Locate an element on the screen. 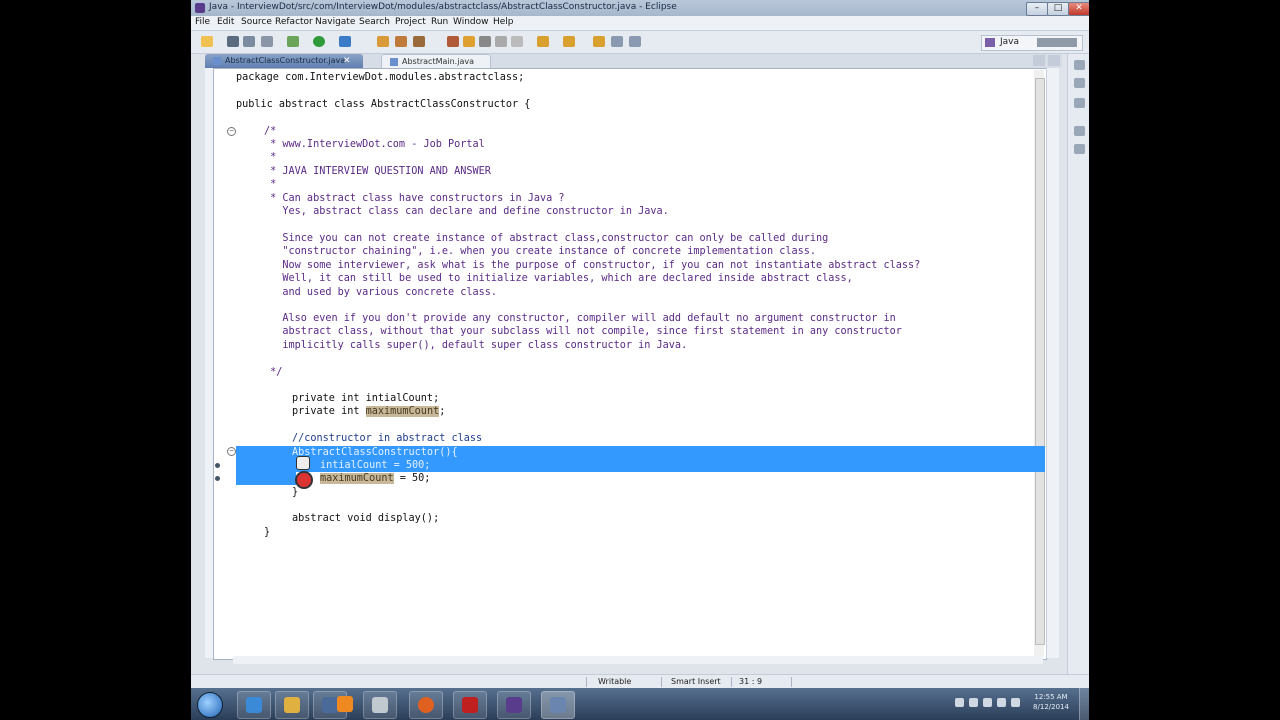 The height and width of the screenshot is (720, 1280). tab-label: AbstractMain.java is located at coordinates (438, 61).